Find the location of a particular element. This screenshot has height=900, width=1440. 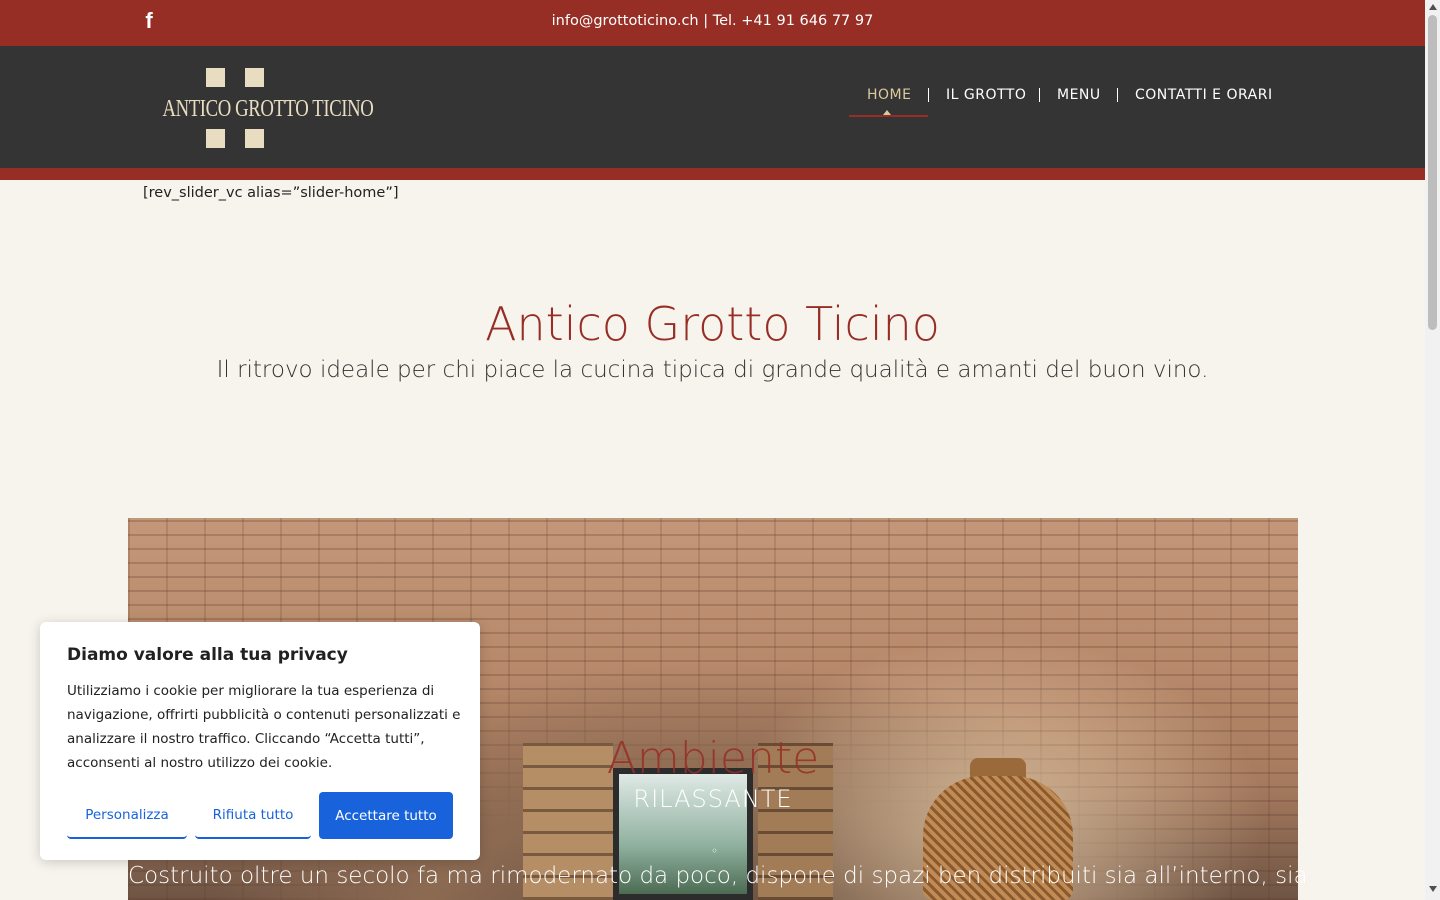

logo-text: ANTICO GROTTO TICINO is located at coordinates (268, 109).